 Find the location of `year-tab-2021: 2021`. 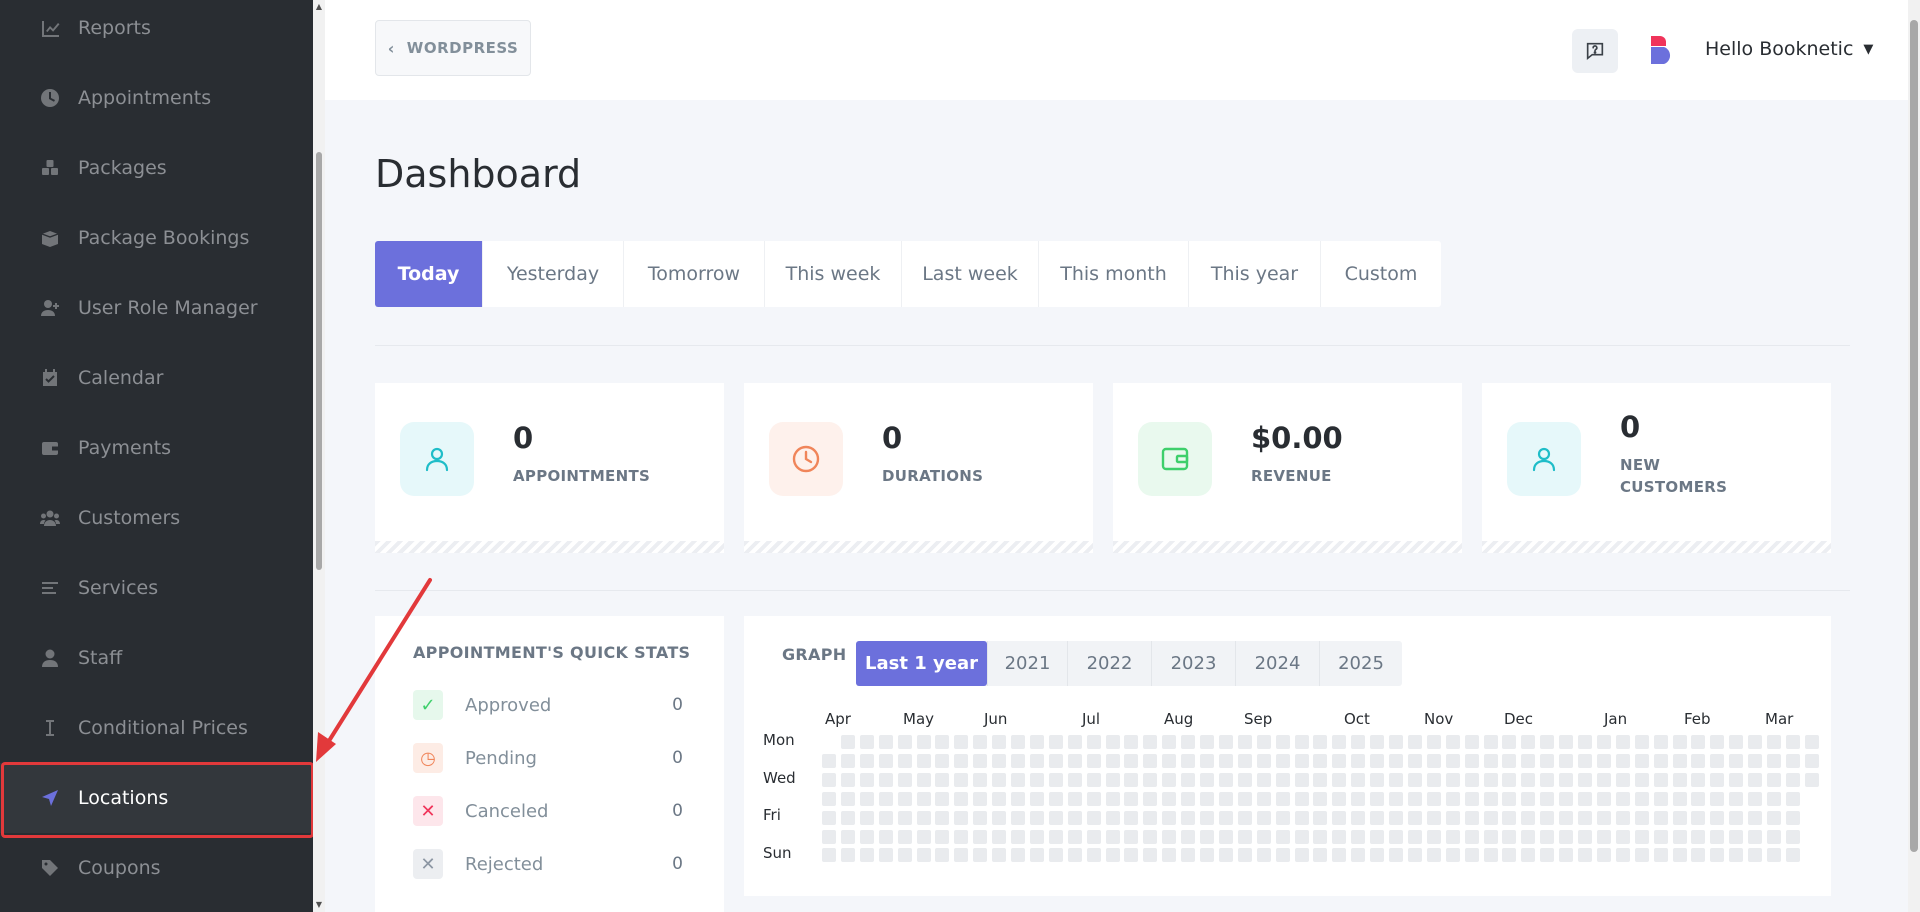

year-tab-2021: 2021 is located at coordinates (1027, 663).